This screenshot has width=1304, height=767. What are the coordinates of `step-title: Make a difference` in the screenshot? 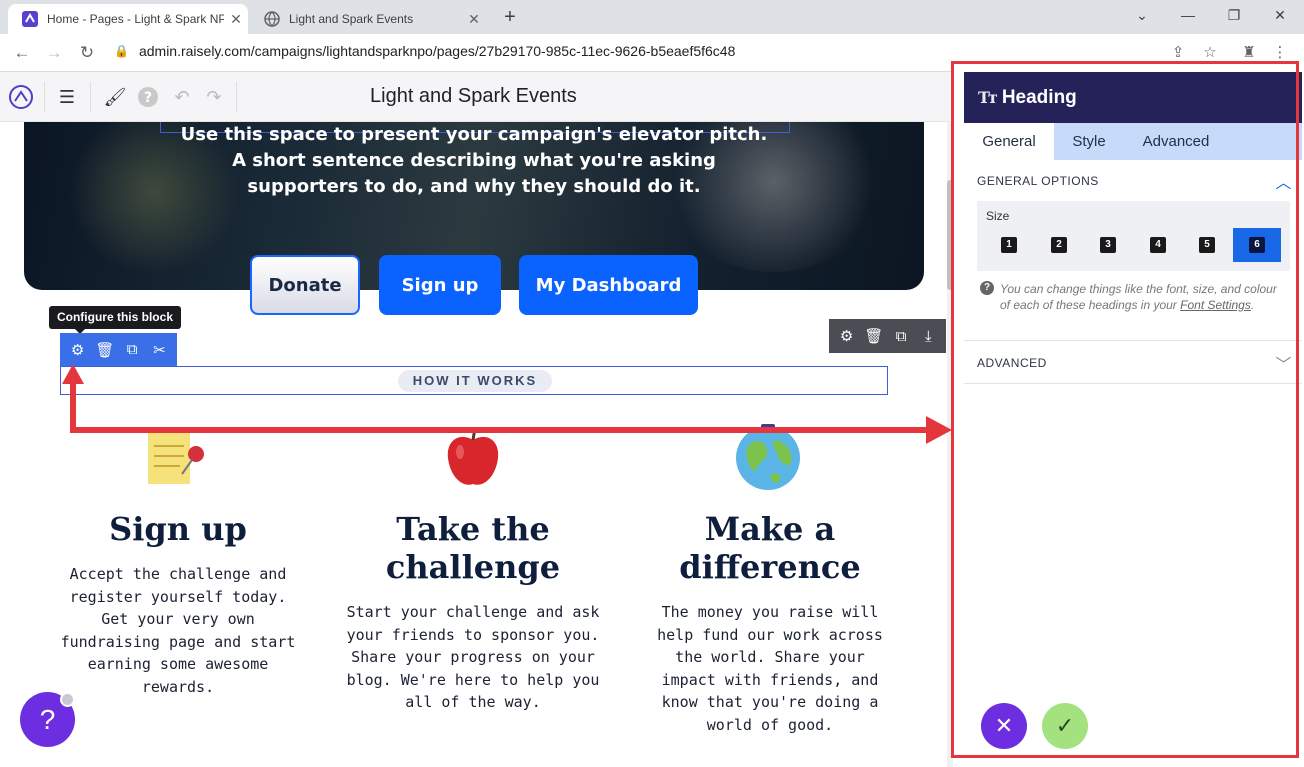 It's located at (770, 548).